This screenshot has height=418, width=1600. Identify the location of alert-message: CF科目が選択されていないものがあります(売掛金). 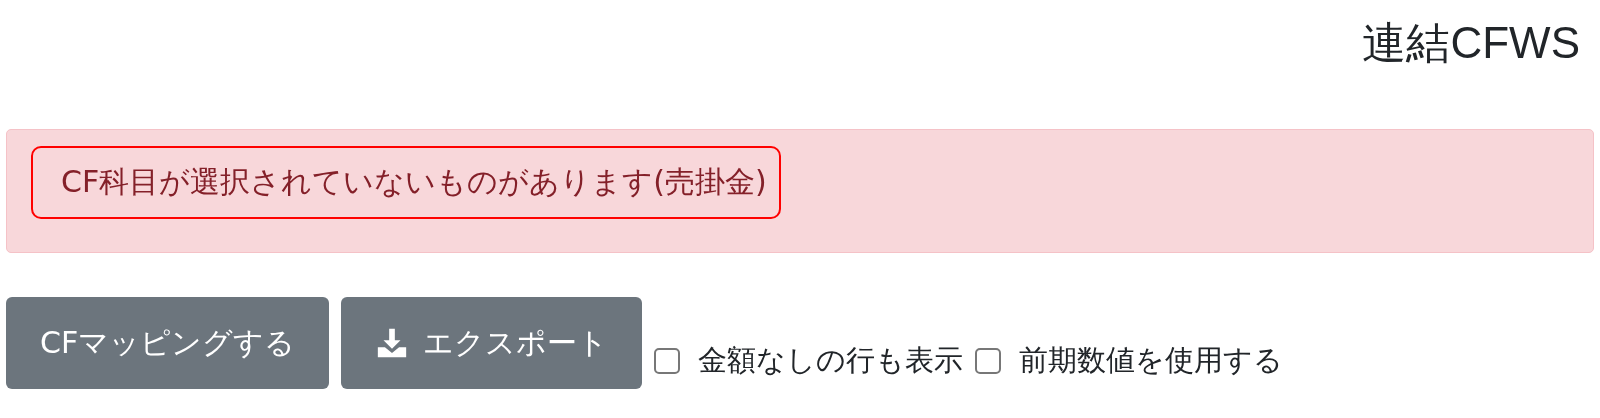
(406, 182).